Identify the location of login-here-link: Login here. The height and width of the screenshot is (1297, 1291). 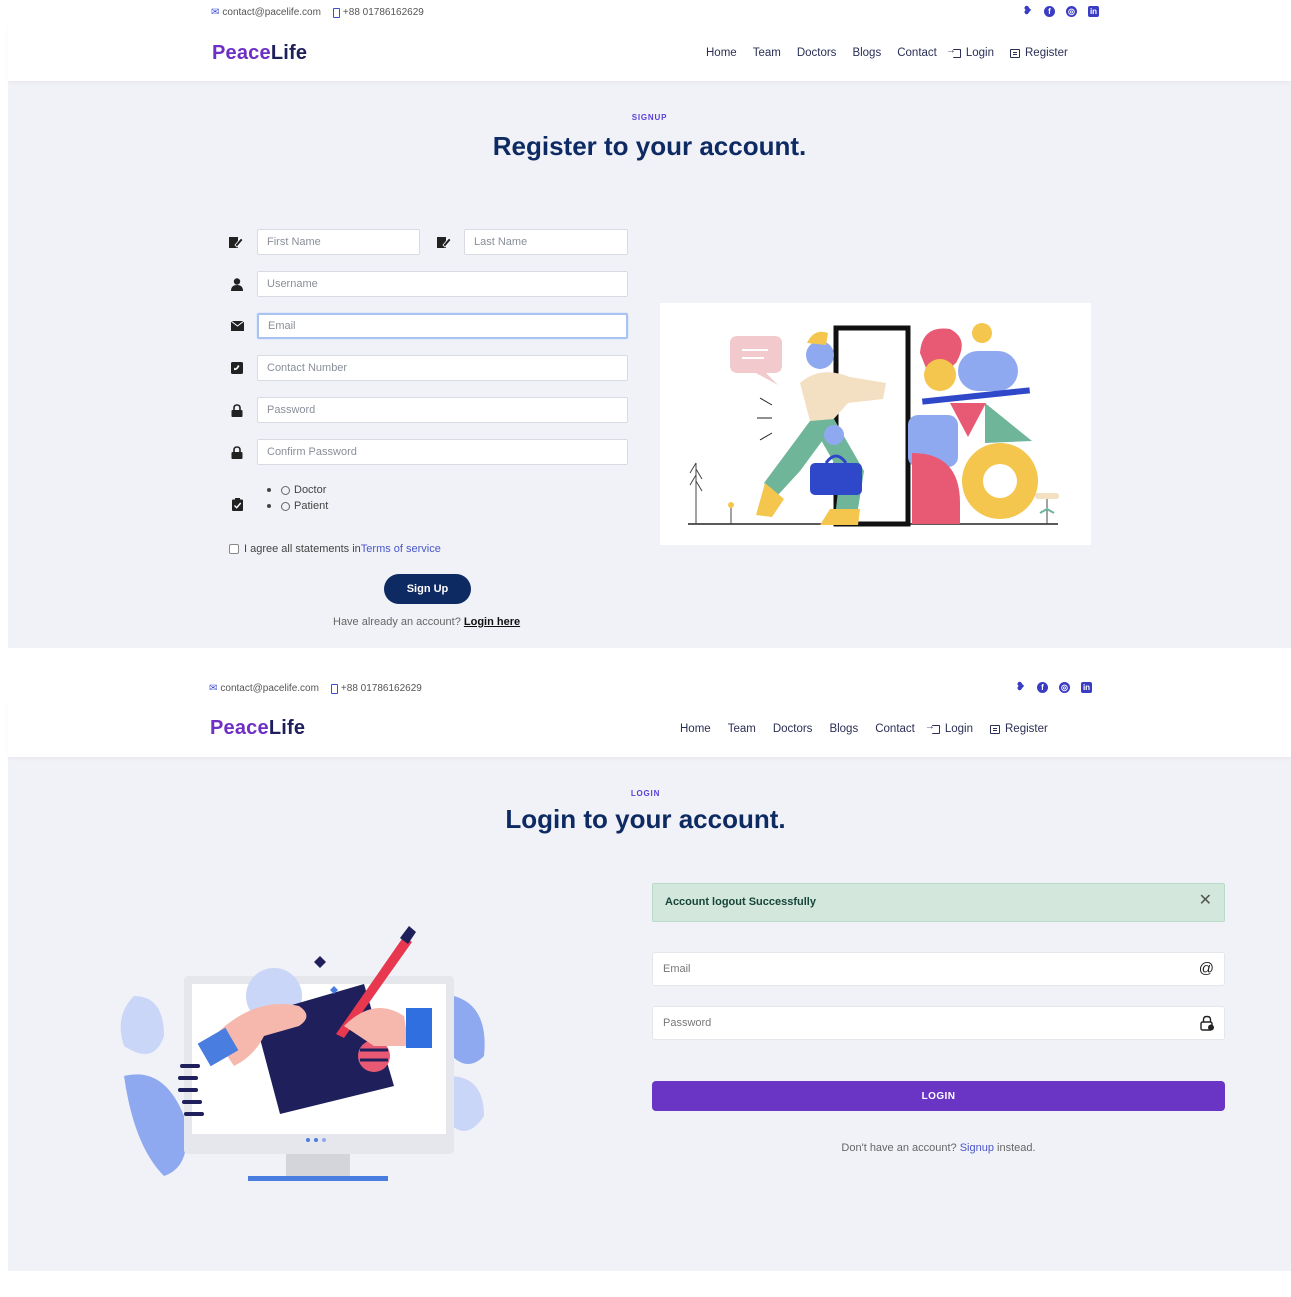
(492, 622).